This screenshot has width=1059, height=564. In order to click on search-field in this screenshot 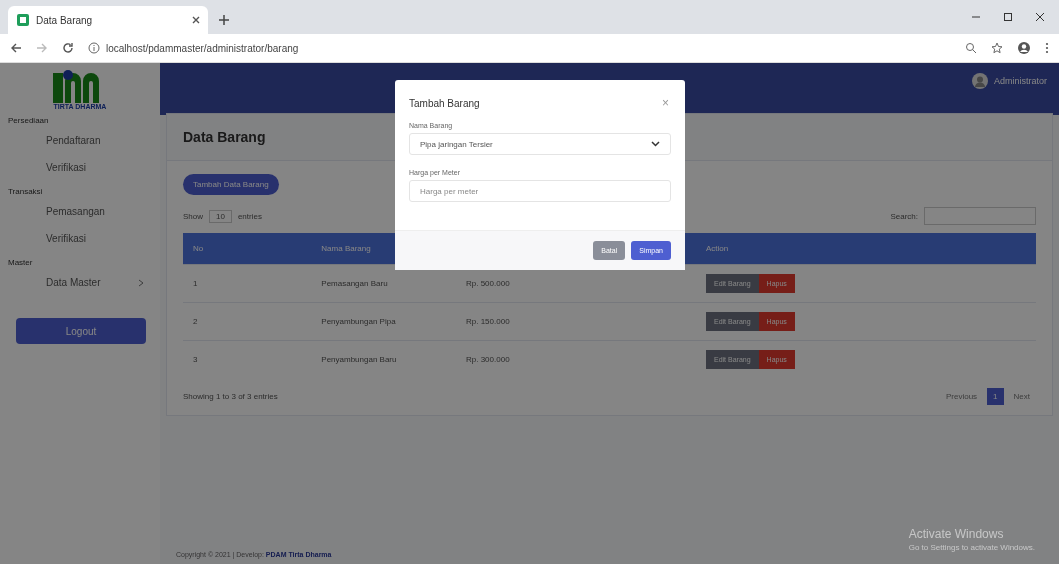, I will do `click(980, 216)`.